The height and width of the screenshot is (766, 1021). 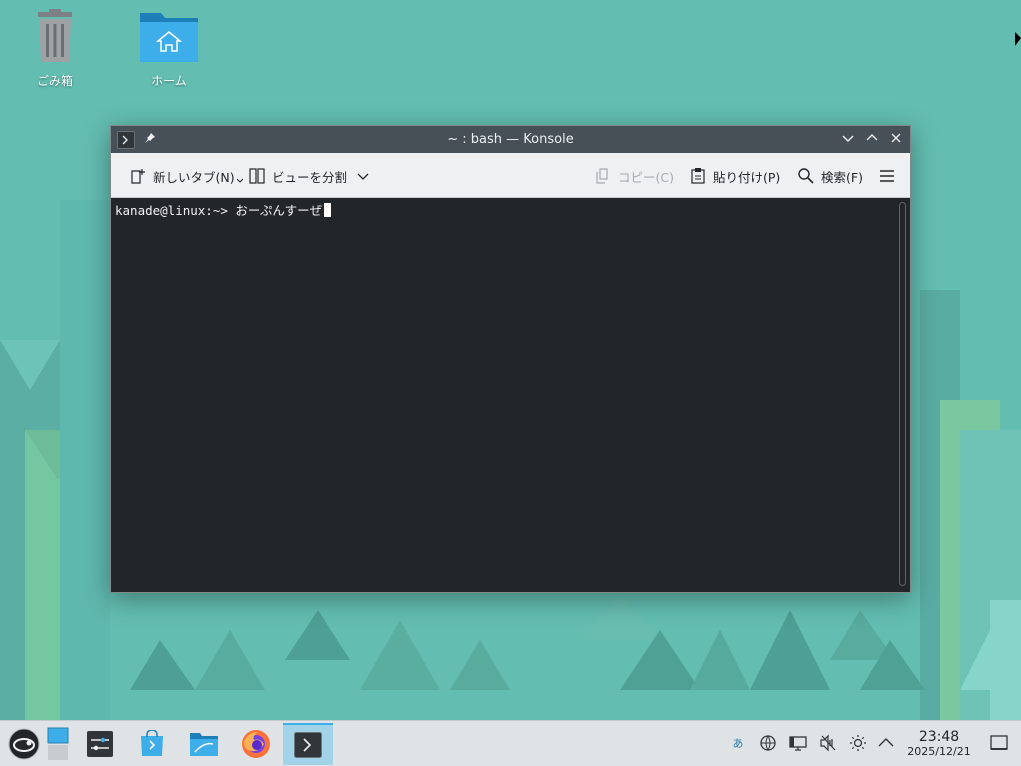 What do you see at coordinates (510, 175) in the screenshot?
I see `konsole-toolbar: 新しいタブ(N) ビューを分割 コピー(C) 貼り付け(P) 検索(F)` at bounding box center [510, 175].